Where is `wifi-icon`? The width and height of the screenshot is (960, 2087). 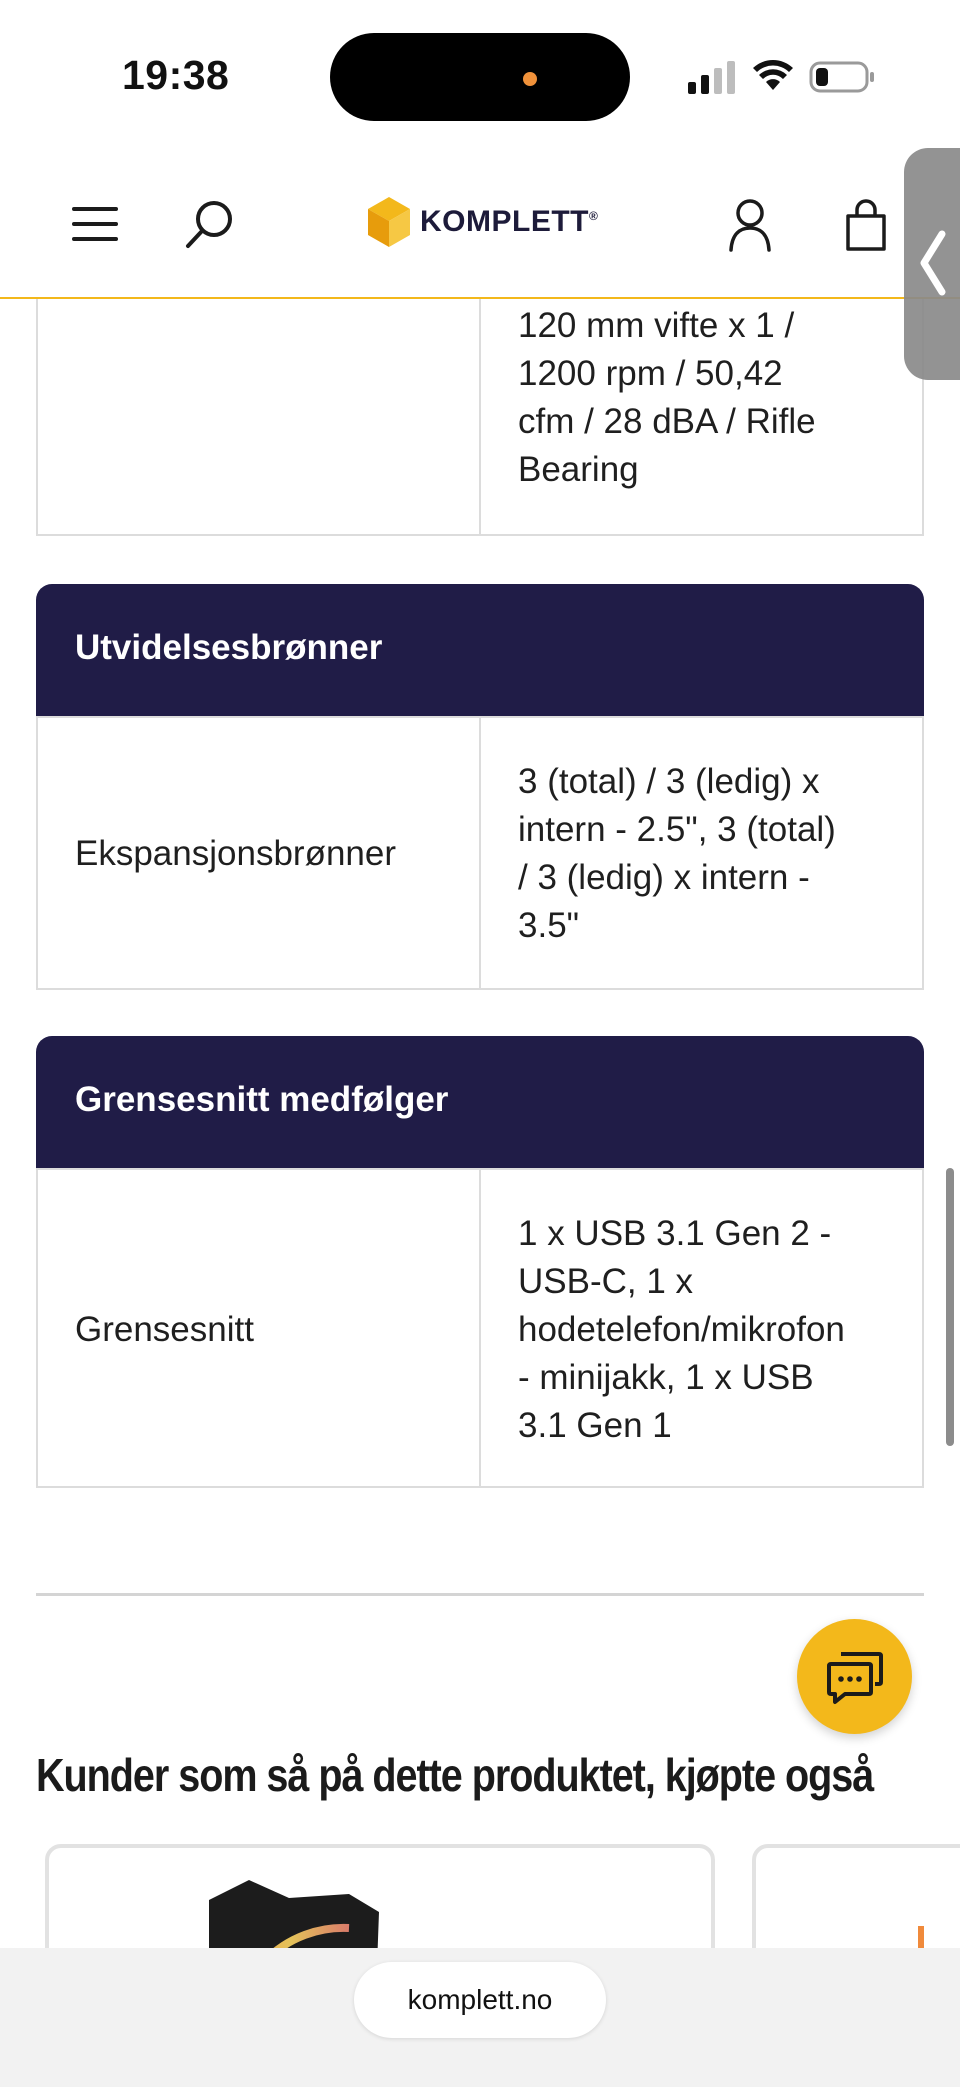
wifi-icon is located at coordinates (773, 75).